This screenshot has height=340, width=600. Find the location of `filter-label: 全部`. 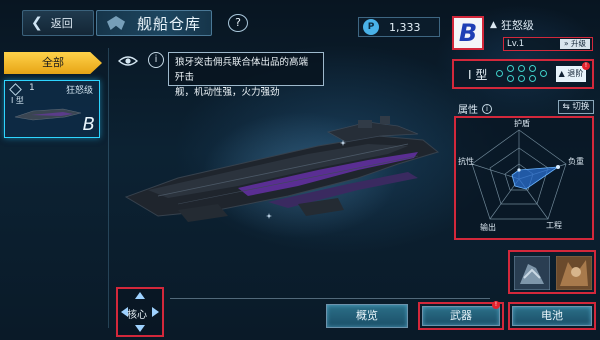

filter-label: 全部 is located at coordinates (53, 62).